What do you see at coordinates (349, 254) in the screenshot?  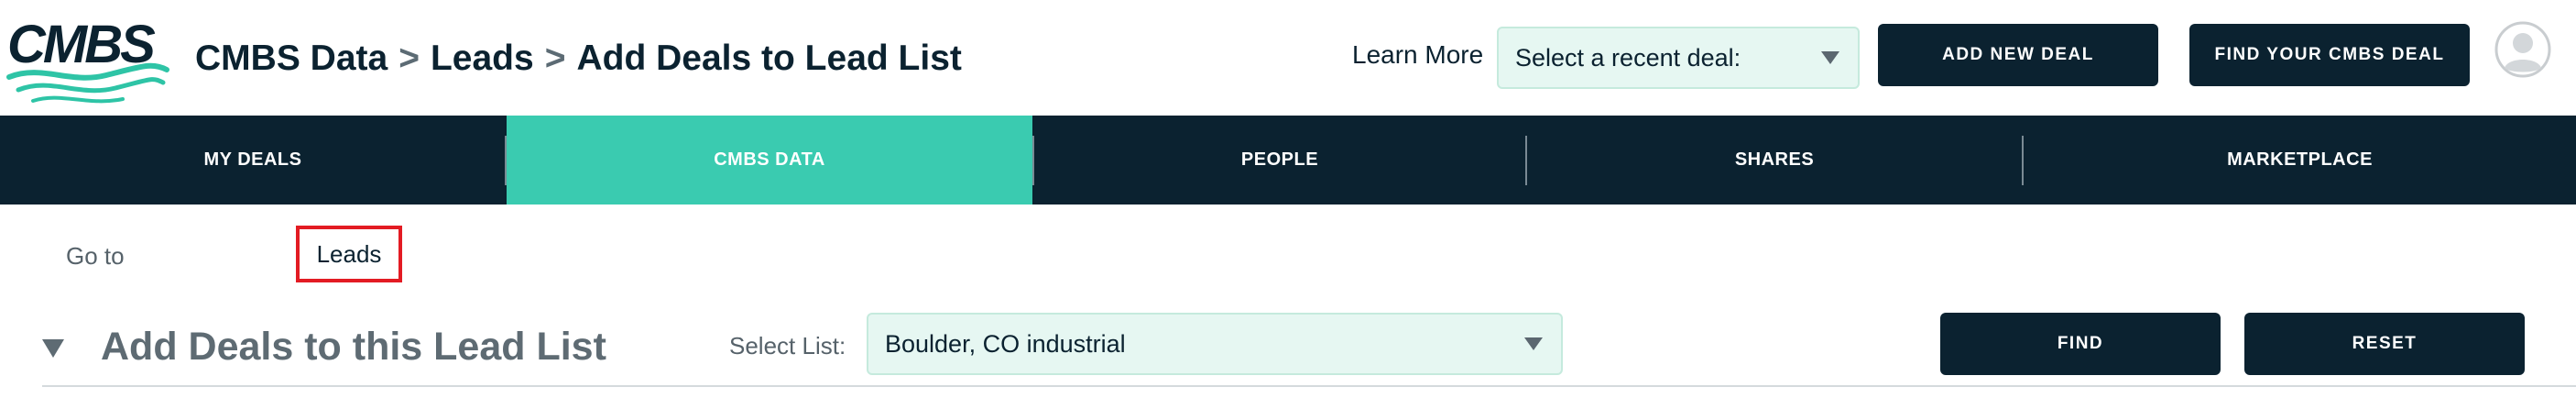 I see `leads-link: Leads` at bounding box center [349, 254].